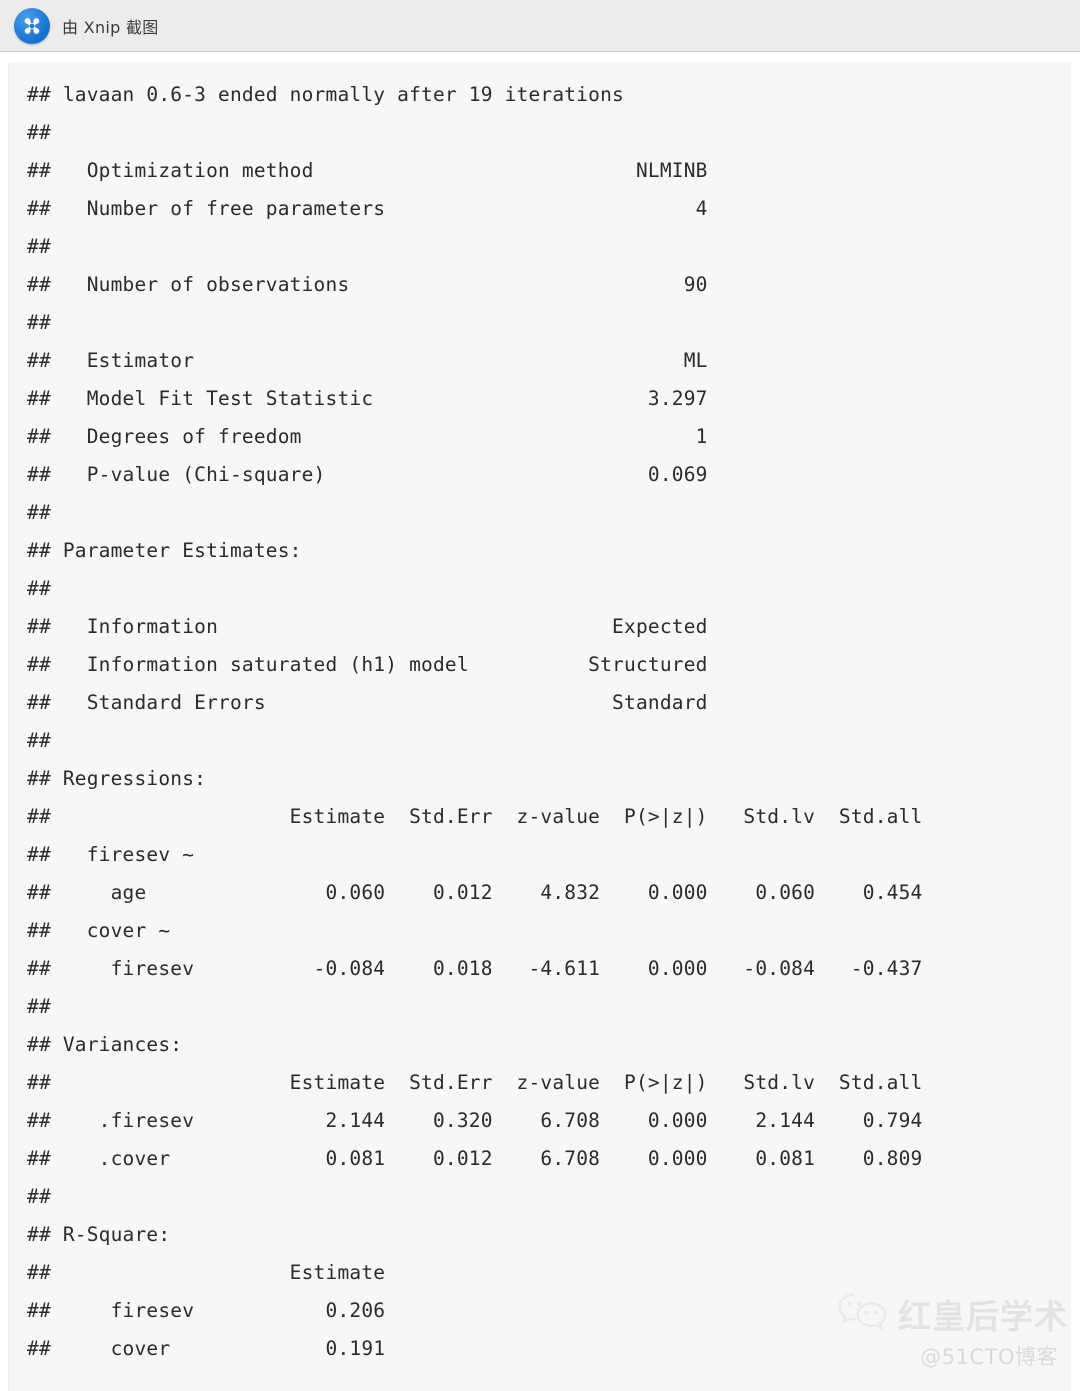 This screenshot has height=1391, width=1080. Describe the element at coordinates (206, 1348) in the screenshot. I see `console-line: ## cover 0.191` at that location.